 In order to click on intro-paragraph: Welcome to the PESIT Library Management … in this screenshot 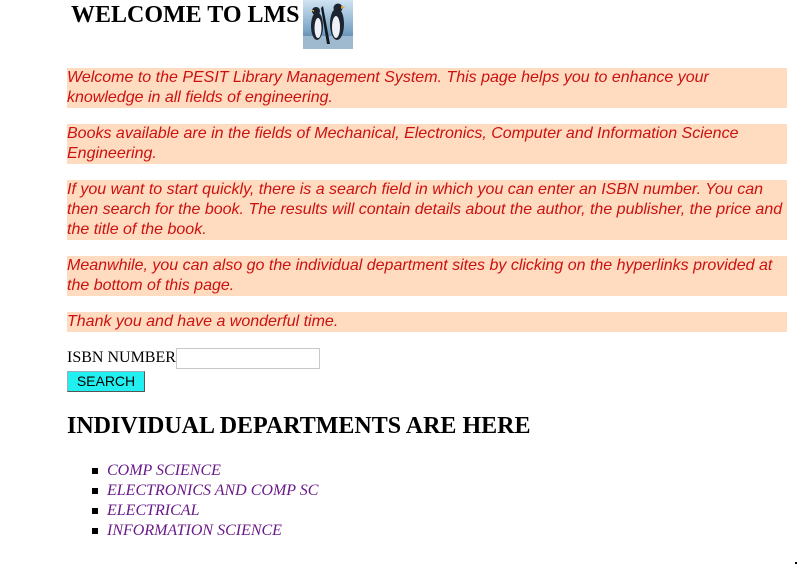, I will do `click(427, 88)`.